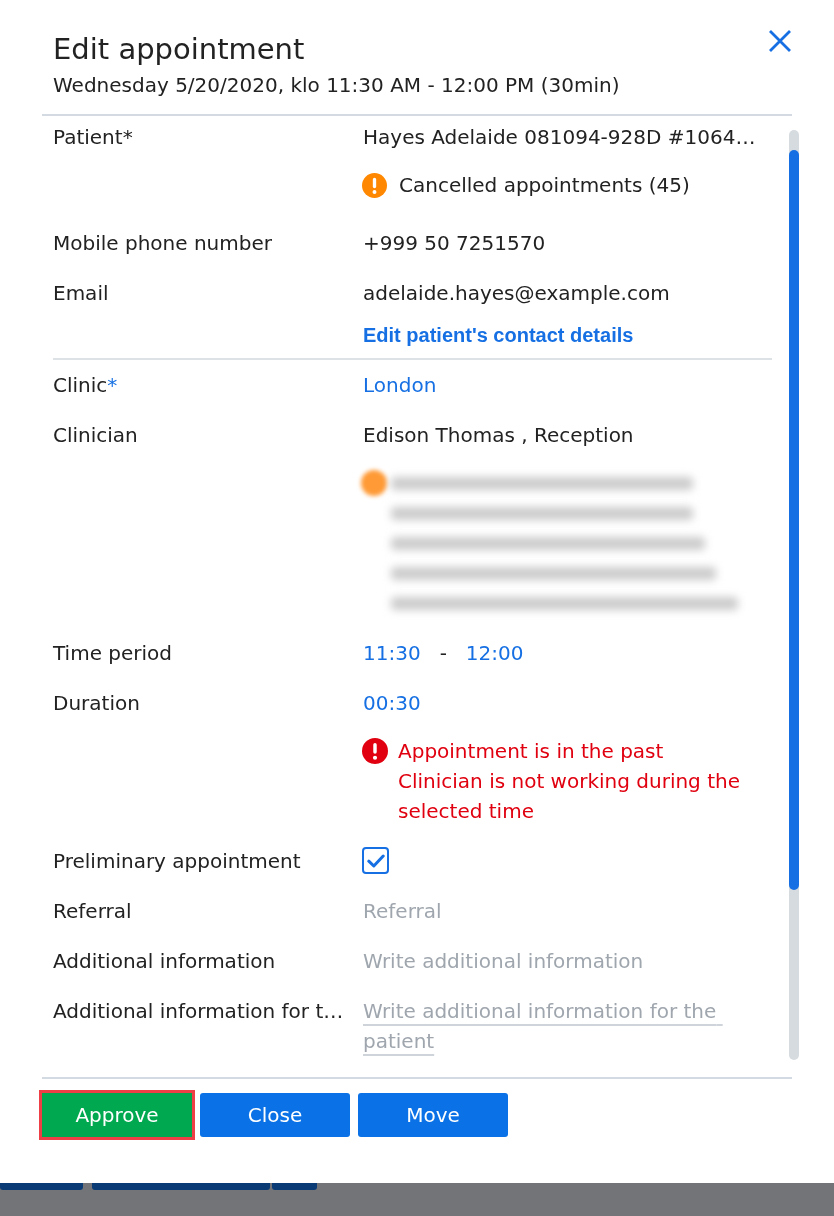 This screenshot has width=834, height=1216. I want to click on text-field: Write additional information, so click(504, 961).